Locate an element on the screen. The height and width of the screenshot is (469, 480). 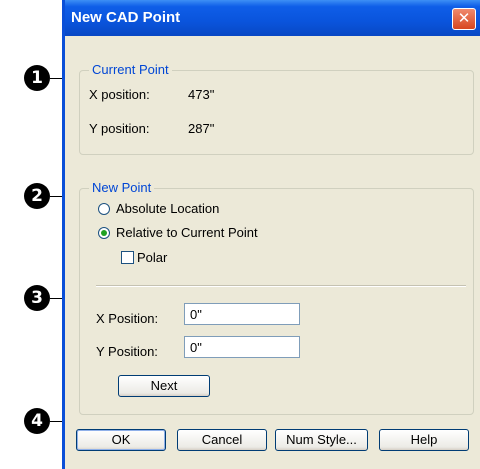
new-point-legend: New Point is located at coordinates (122, 187).